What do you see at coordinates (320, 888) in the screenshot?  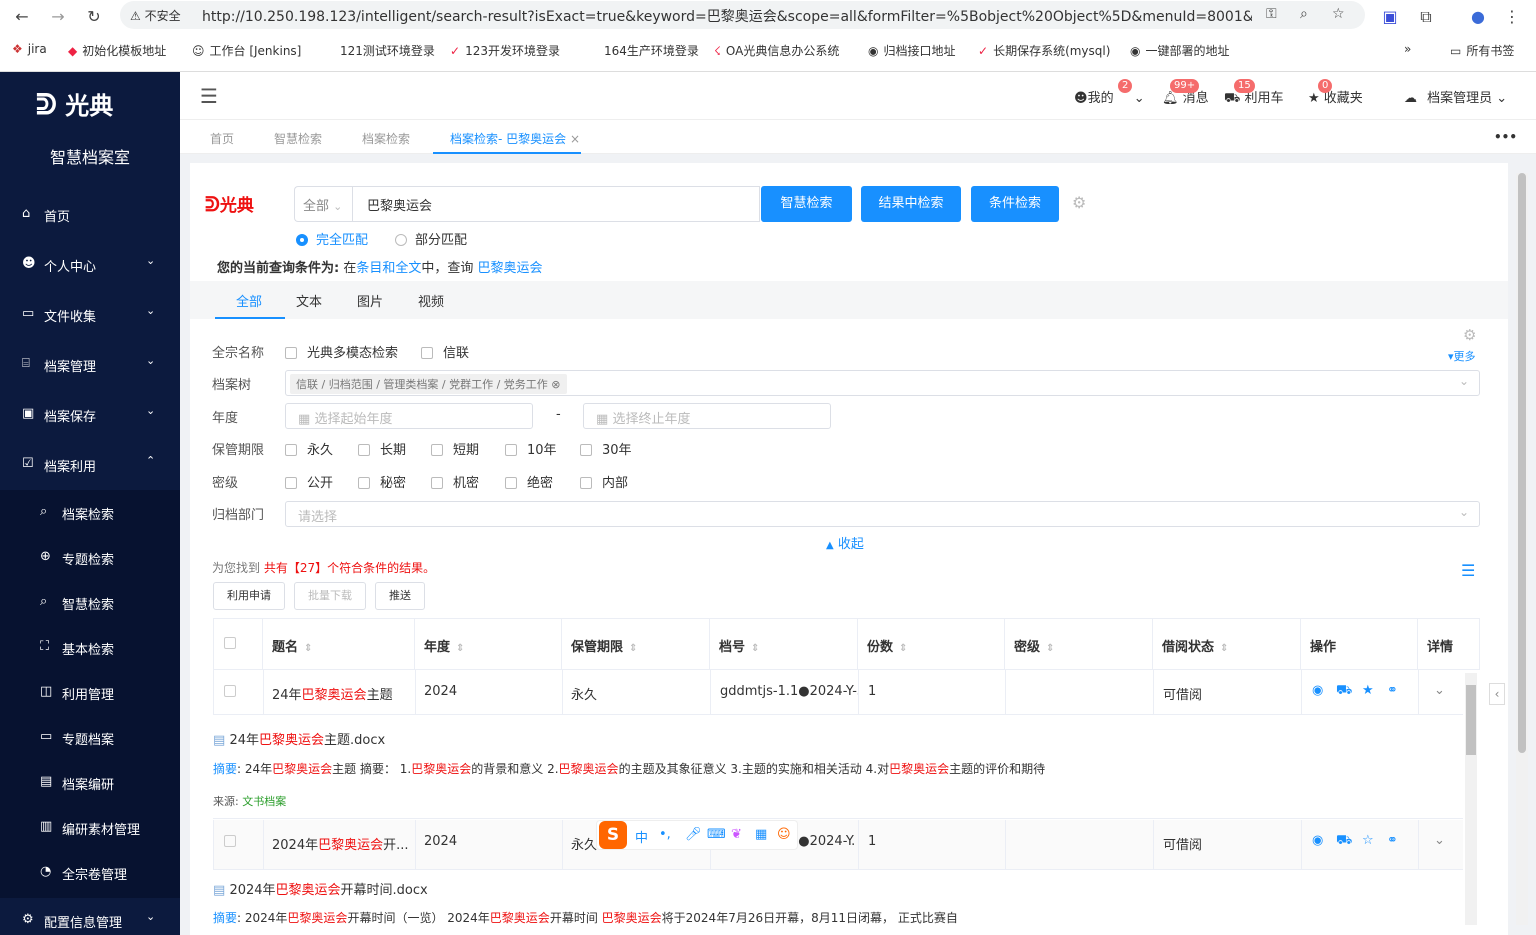 I see `file-name: ▤ 2024年巴黎奥运会开幕时间.docx` at bounding box center [320, 888].